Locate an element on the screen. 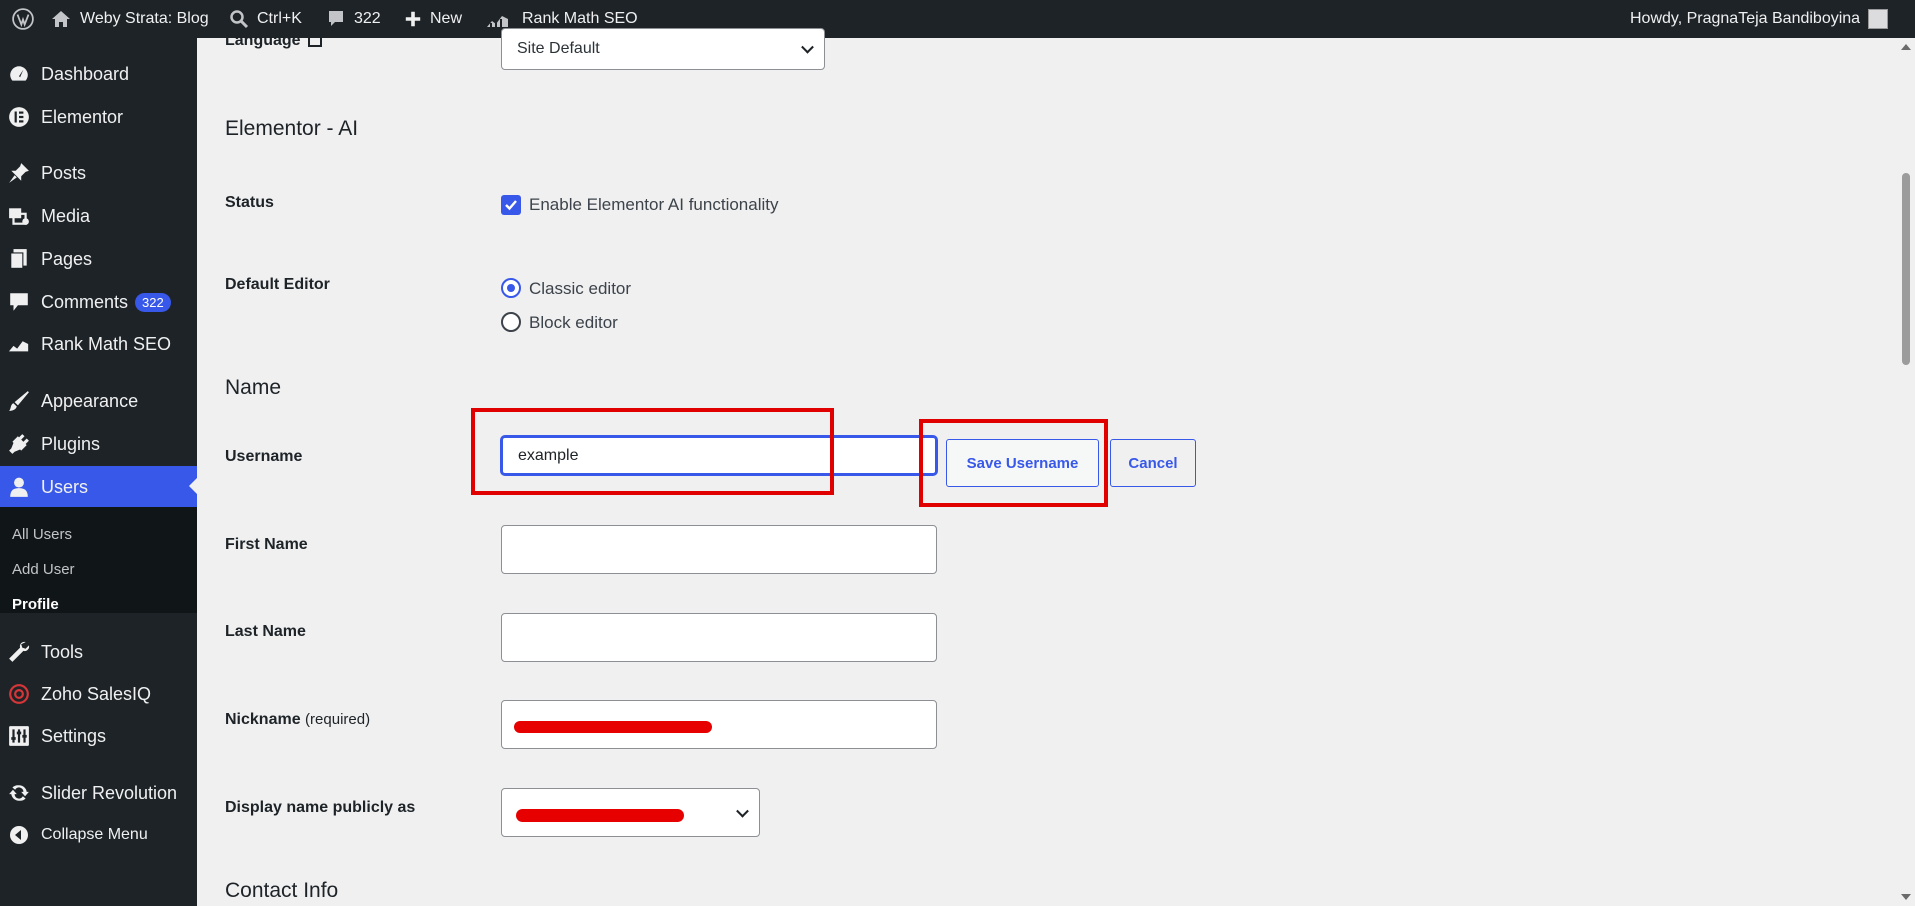 The width and height of the screenshot is (1915, 906). avatar is located at coordinates (1878, 19).